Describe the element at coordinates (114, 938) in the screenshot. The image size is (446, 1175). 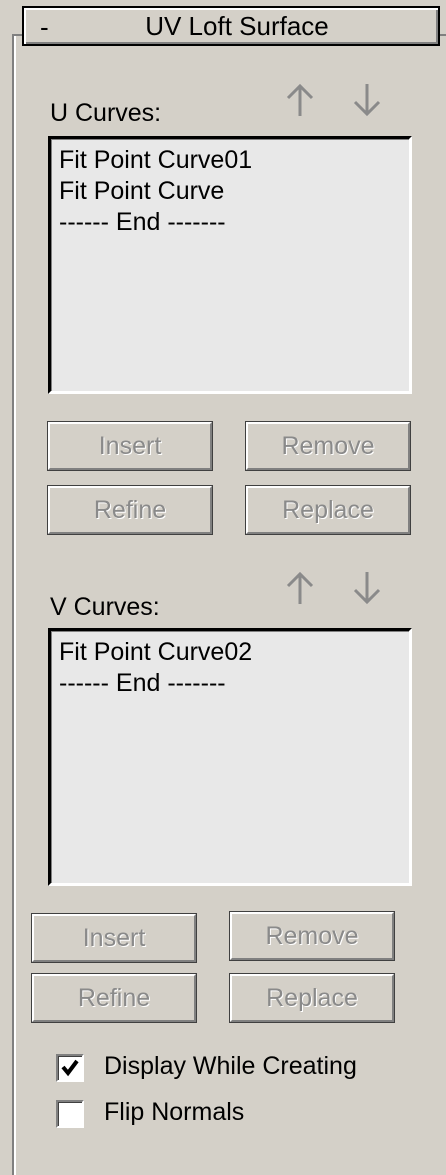
I see `v-insert-button: Insert` at that location.